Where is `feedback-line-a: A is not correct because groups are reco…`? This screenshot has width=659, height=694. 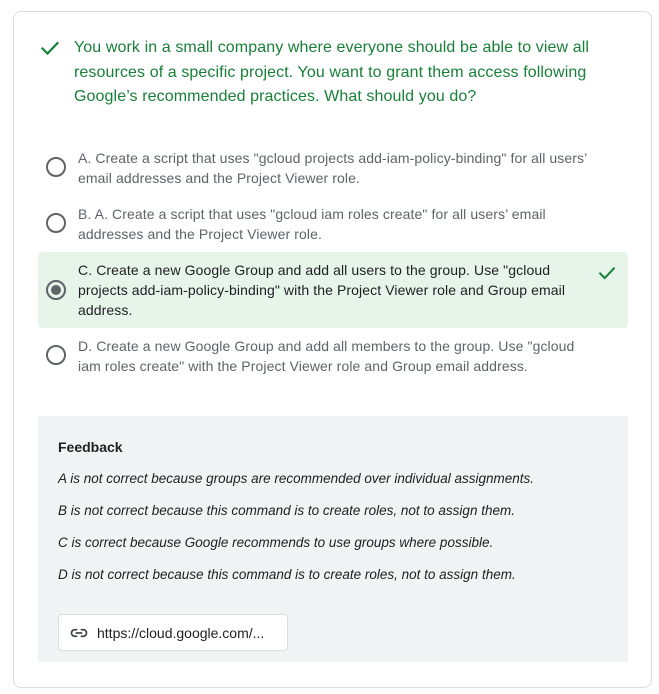 feedback-line-a: A is not correct because groups are reco… is located at coordinates (296, 478).